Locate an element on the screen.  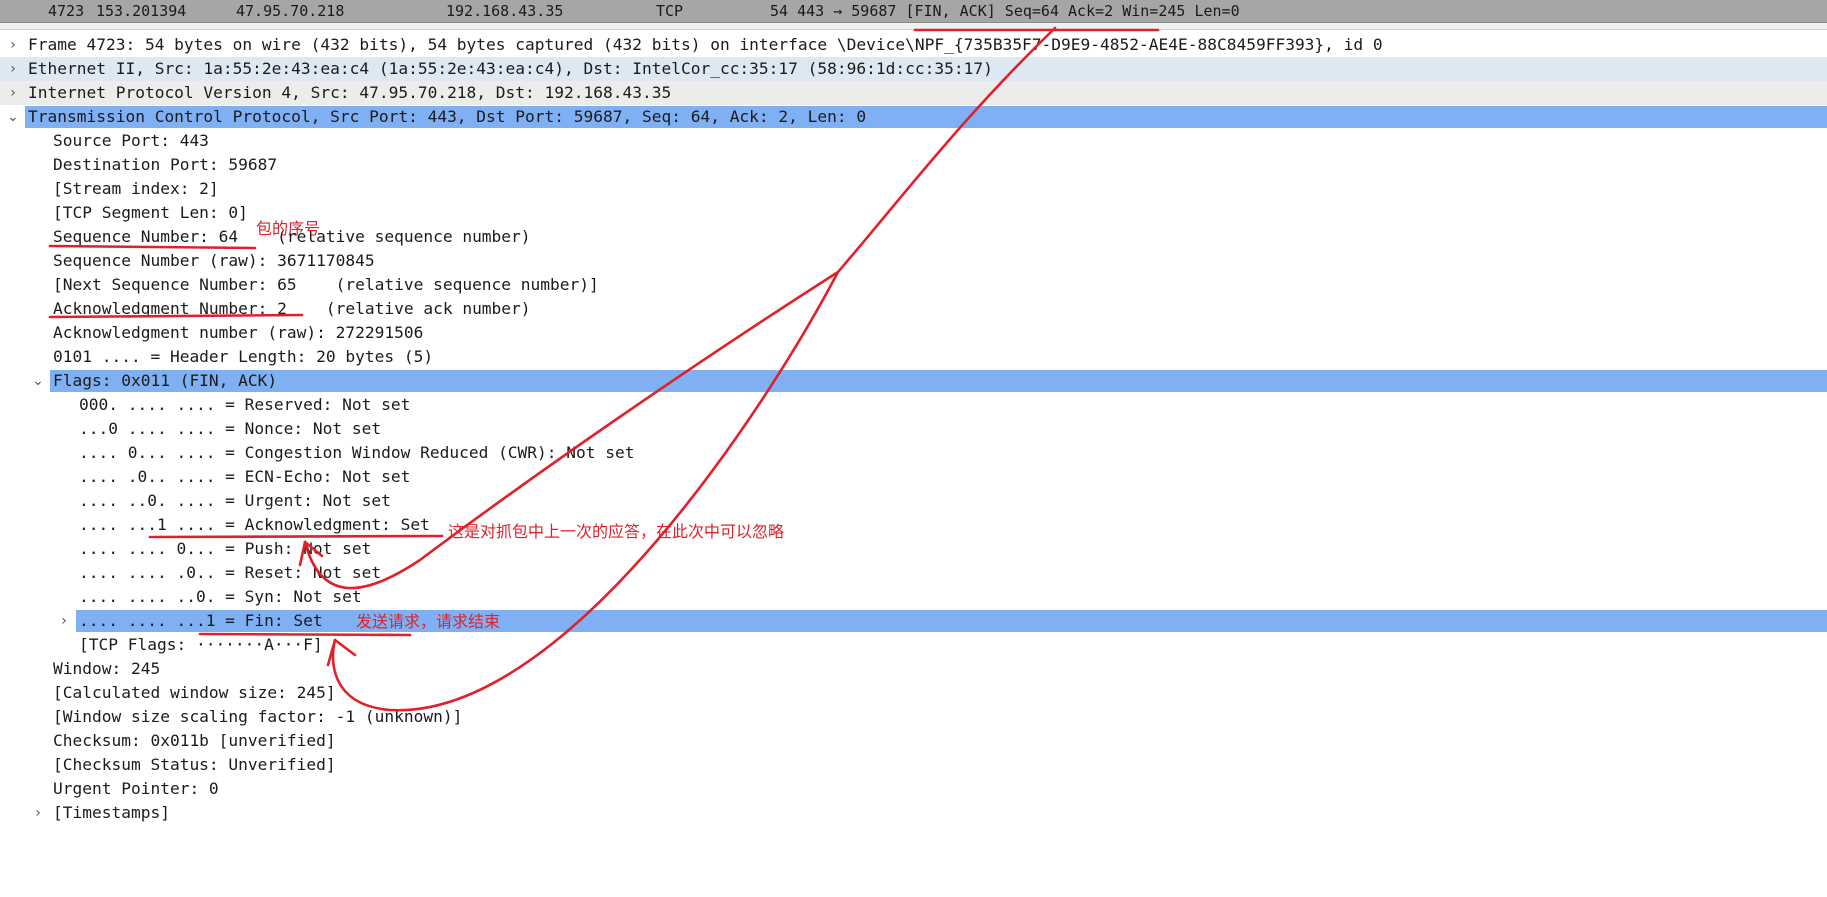
tree-row-tcp-flags: [TCP Flags: ·······A···F] is located at coordinates (913, 645).